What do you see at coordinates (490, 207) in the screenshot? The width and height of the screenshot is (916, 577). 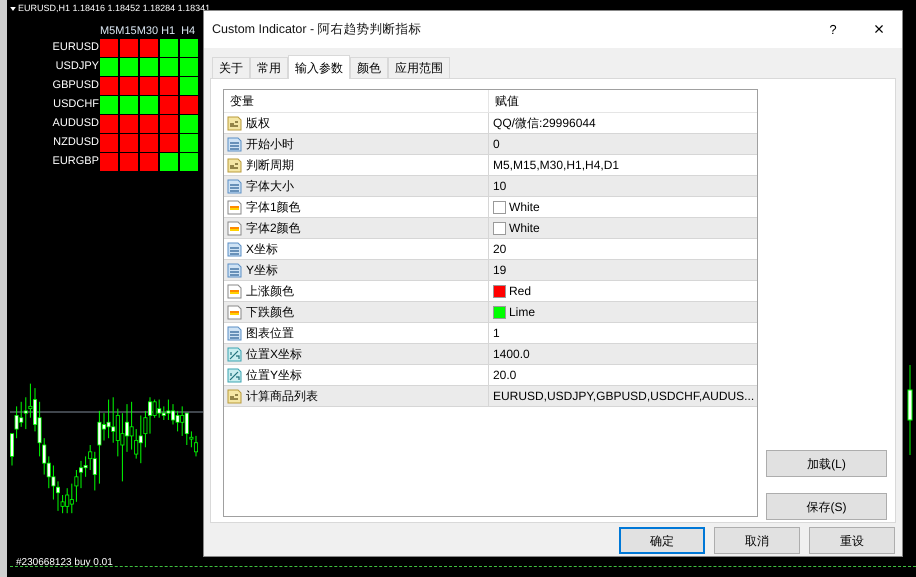 I see `table-row: 字体1颜色 White` at bounding box center [490, 207].